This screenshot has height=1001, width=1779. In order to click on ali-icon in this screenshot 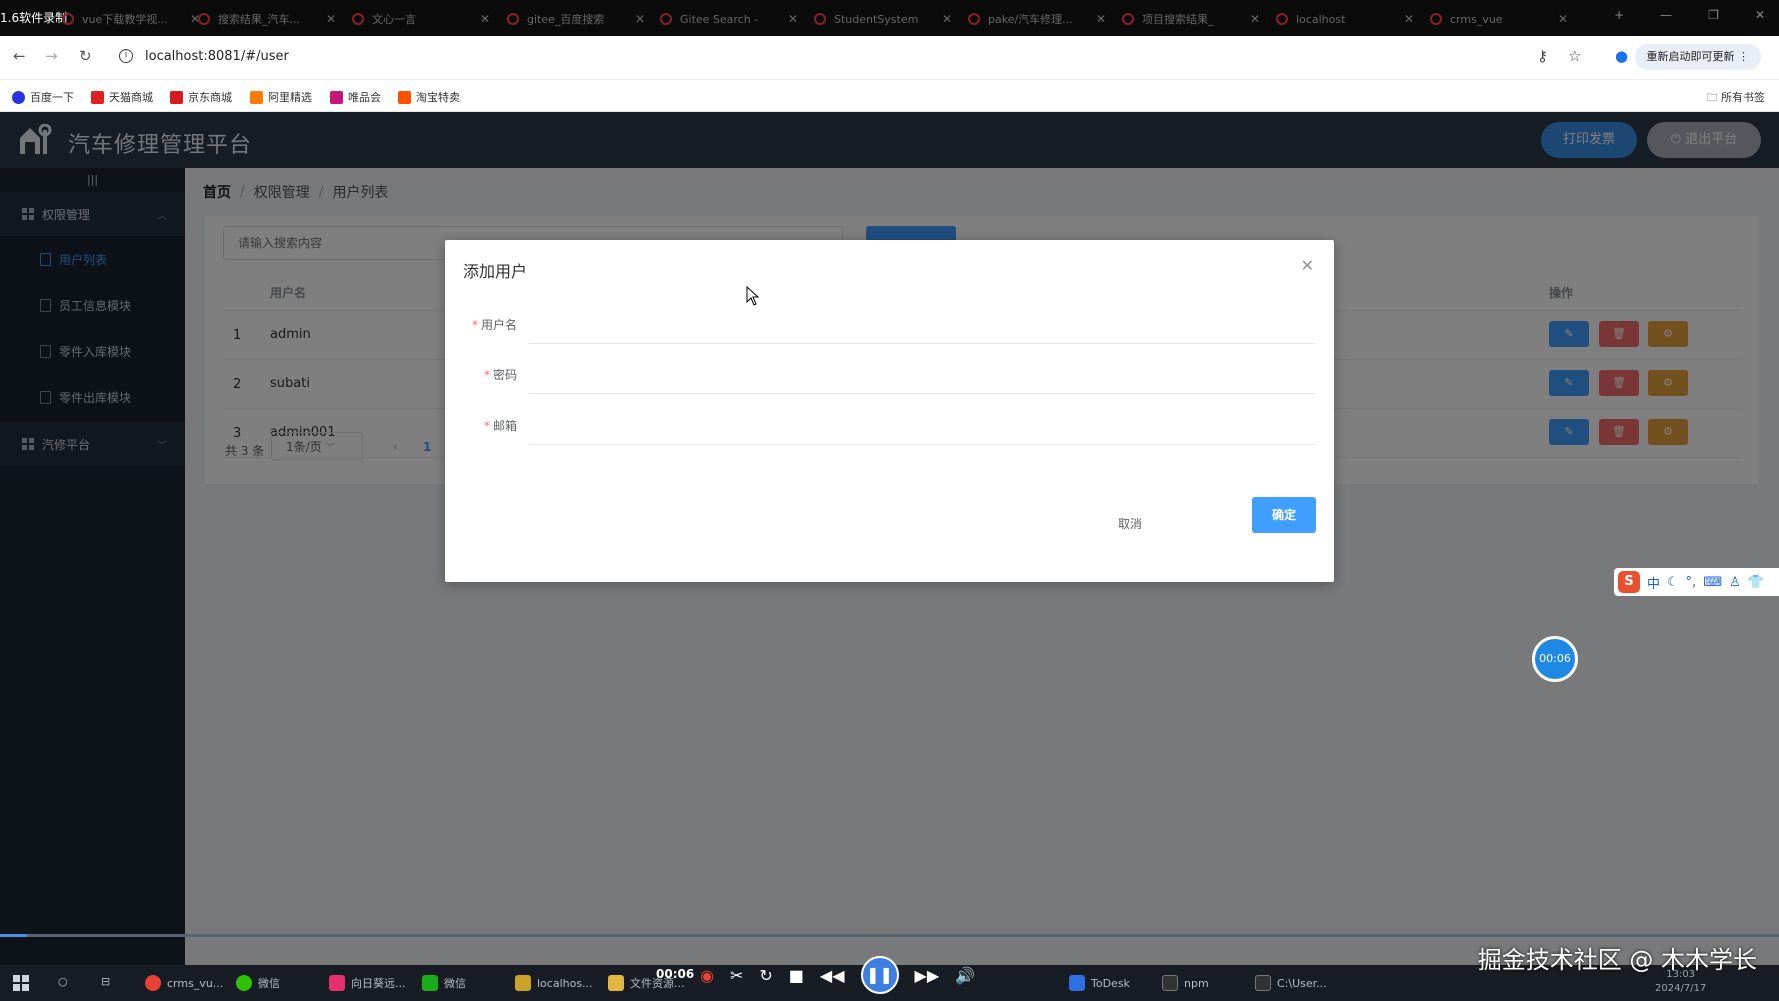, I will do `click(256, 97)`.